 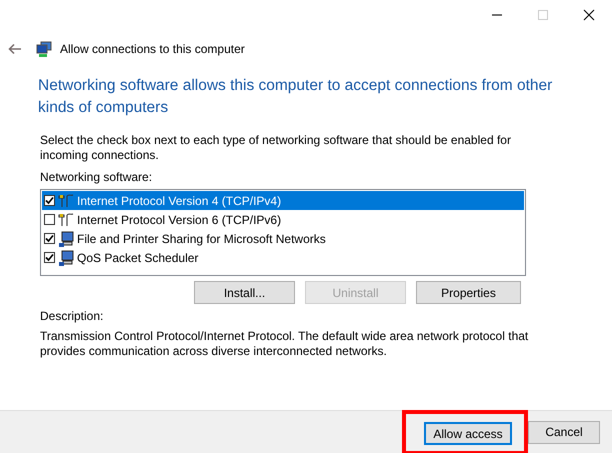 I want to click on list-item: Internet Protocol Version 4 (TCP/IPv4), so click(x=283, y=200).